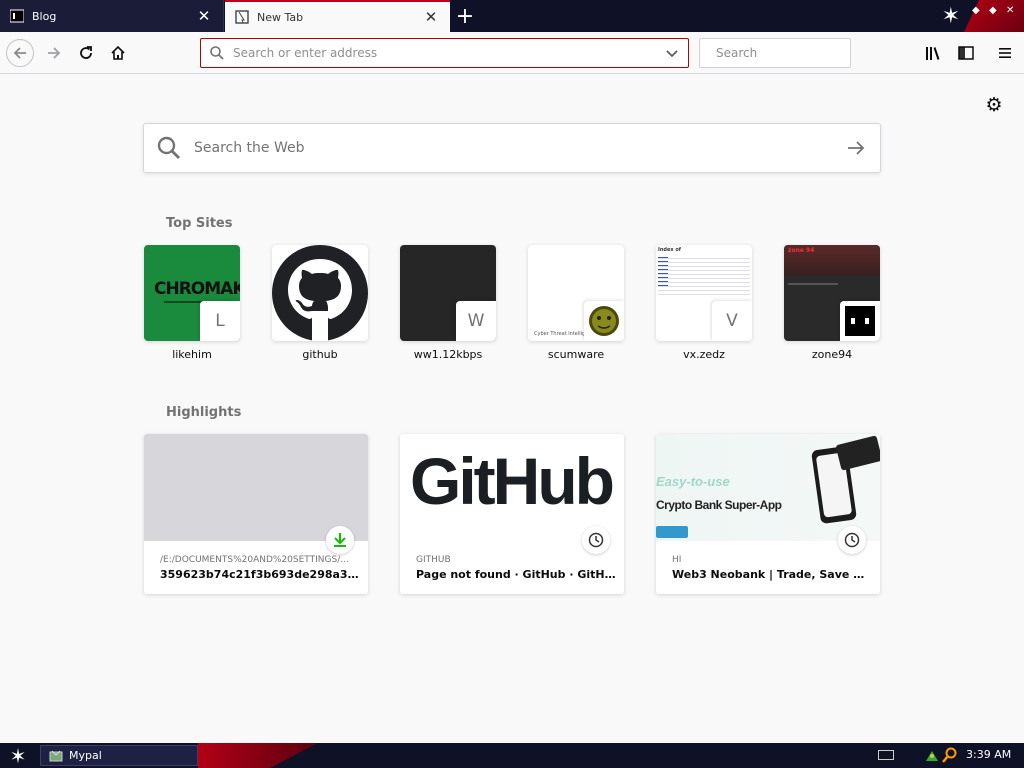 This screenshot has height=768, width=1024. I want to click on network-tray-icon, so click(932, 755).